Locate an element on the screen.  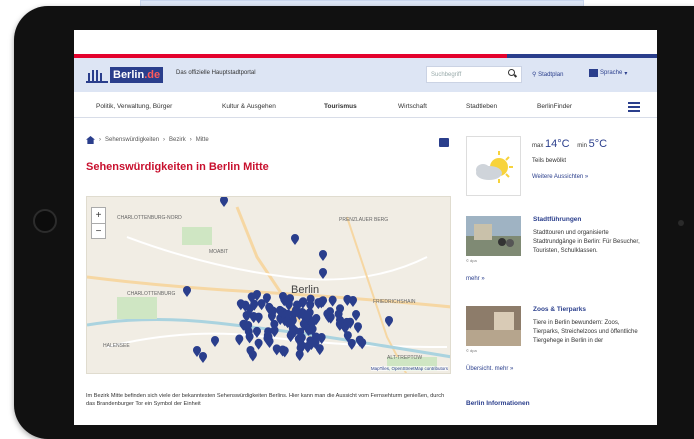
zoos-image is located at coordinates (493, 326).